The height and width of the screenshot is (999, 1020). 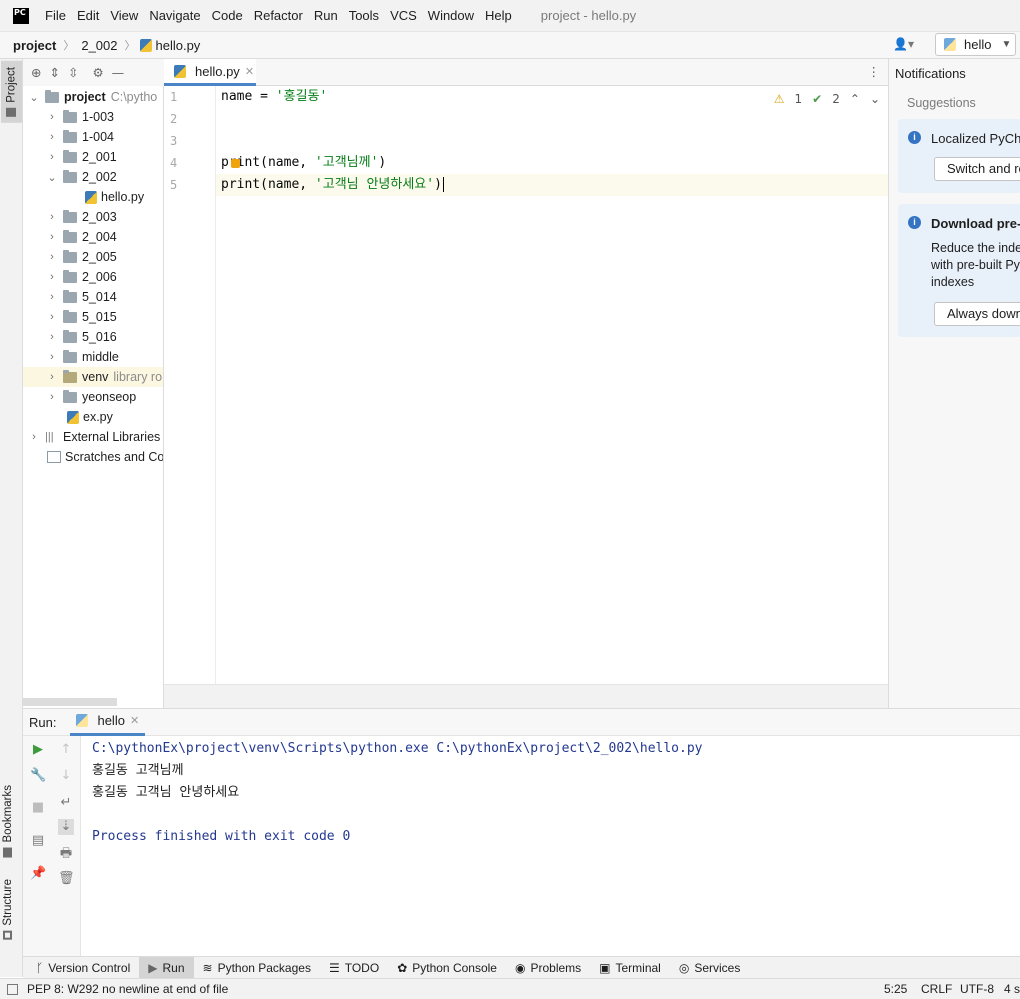 What do you see at coordinates (38, 841) in the screenshot?
I see `layout-icon: ▤` at bounding box center [38, 841].